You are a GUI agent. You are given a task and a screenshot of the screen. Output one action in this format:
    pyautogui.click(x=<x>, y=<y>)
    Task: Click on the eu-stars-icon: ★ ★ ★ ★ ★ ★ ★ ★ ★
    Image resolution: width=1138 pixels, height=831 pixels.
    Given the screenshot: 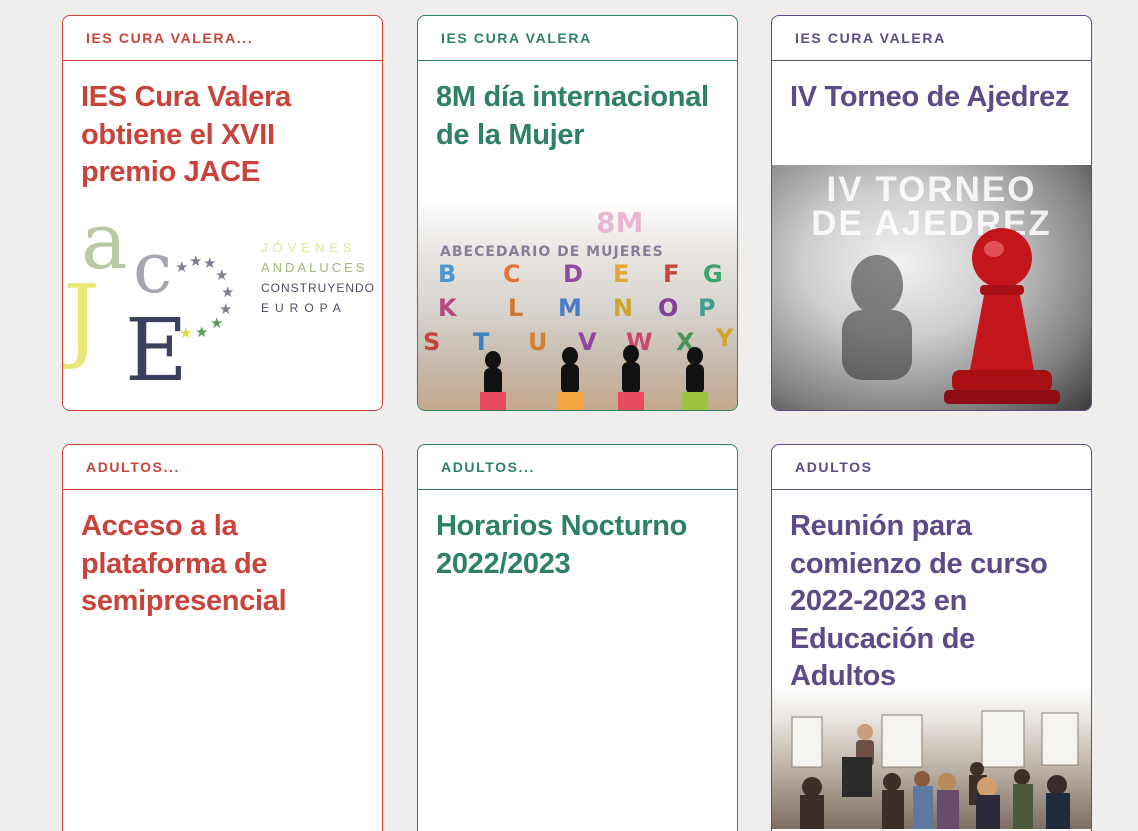 What is the action you would take?
    pyautogui.click(x=204, y=297)
    